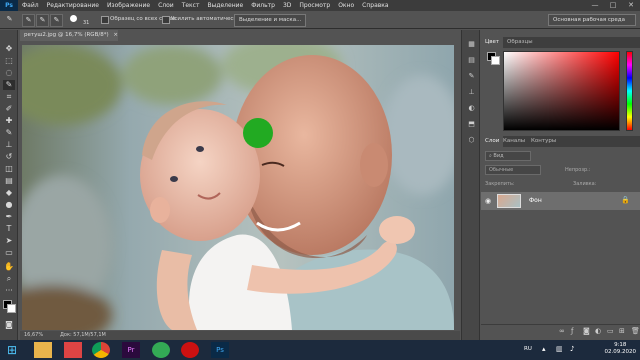  Describe the element at coordinates (11, 308) in the screenshot. I see `background-color-swatch` at that location.